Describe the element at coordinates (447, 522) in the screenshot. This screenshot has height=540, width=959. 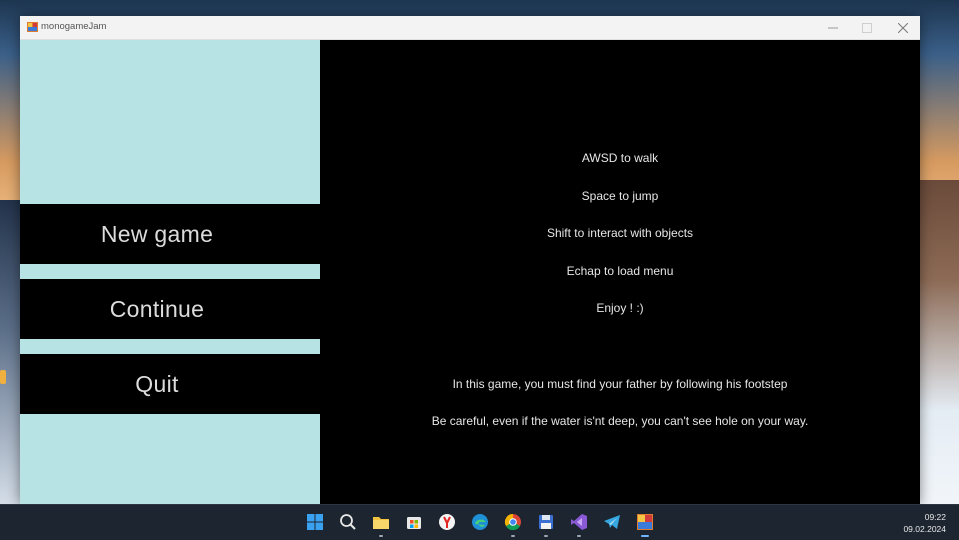
I see `yandex-browser-icon` at that location.